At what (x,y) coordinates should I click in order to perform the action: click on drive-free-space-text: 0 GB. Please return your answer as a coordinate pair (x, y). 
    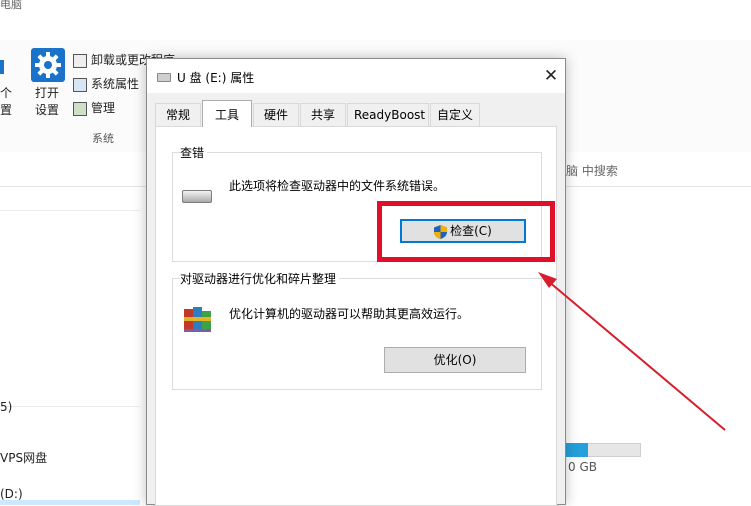
    Looking at the image, I should click on (582, 467).